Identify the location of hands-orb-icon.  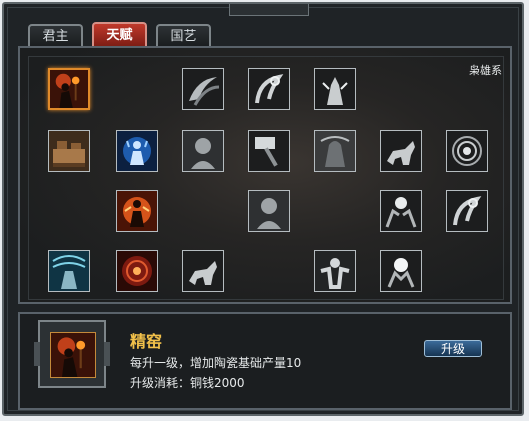
(401, 211).